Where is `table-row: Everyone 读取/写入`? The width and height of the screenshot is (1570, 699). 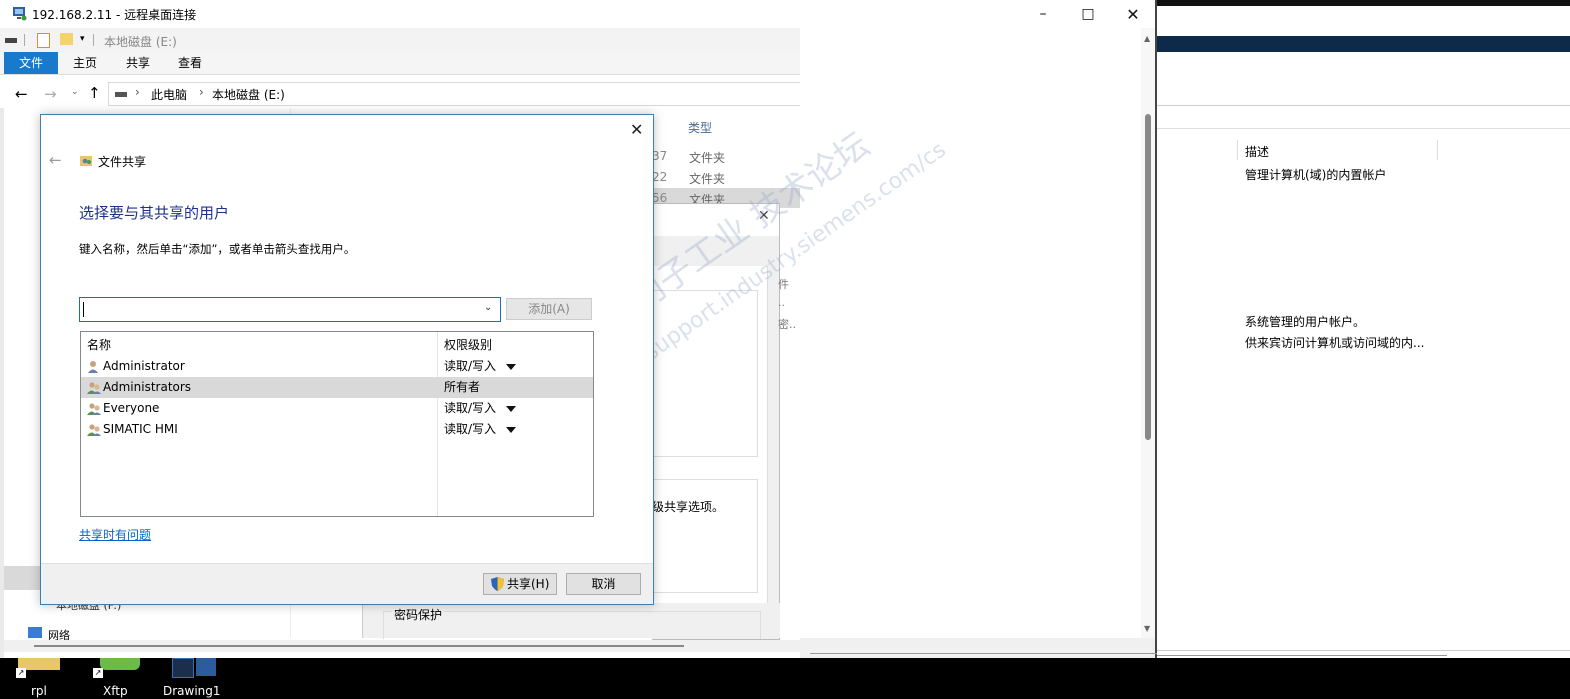 table-row: Everyone 读取/写入 is located at coordinates (337, 408).